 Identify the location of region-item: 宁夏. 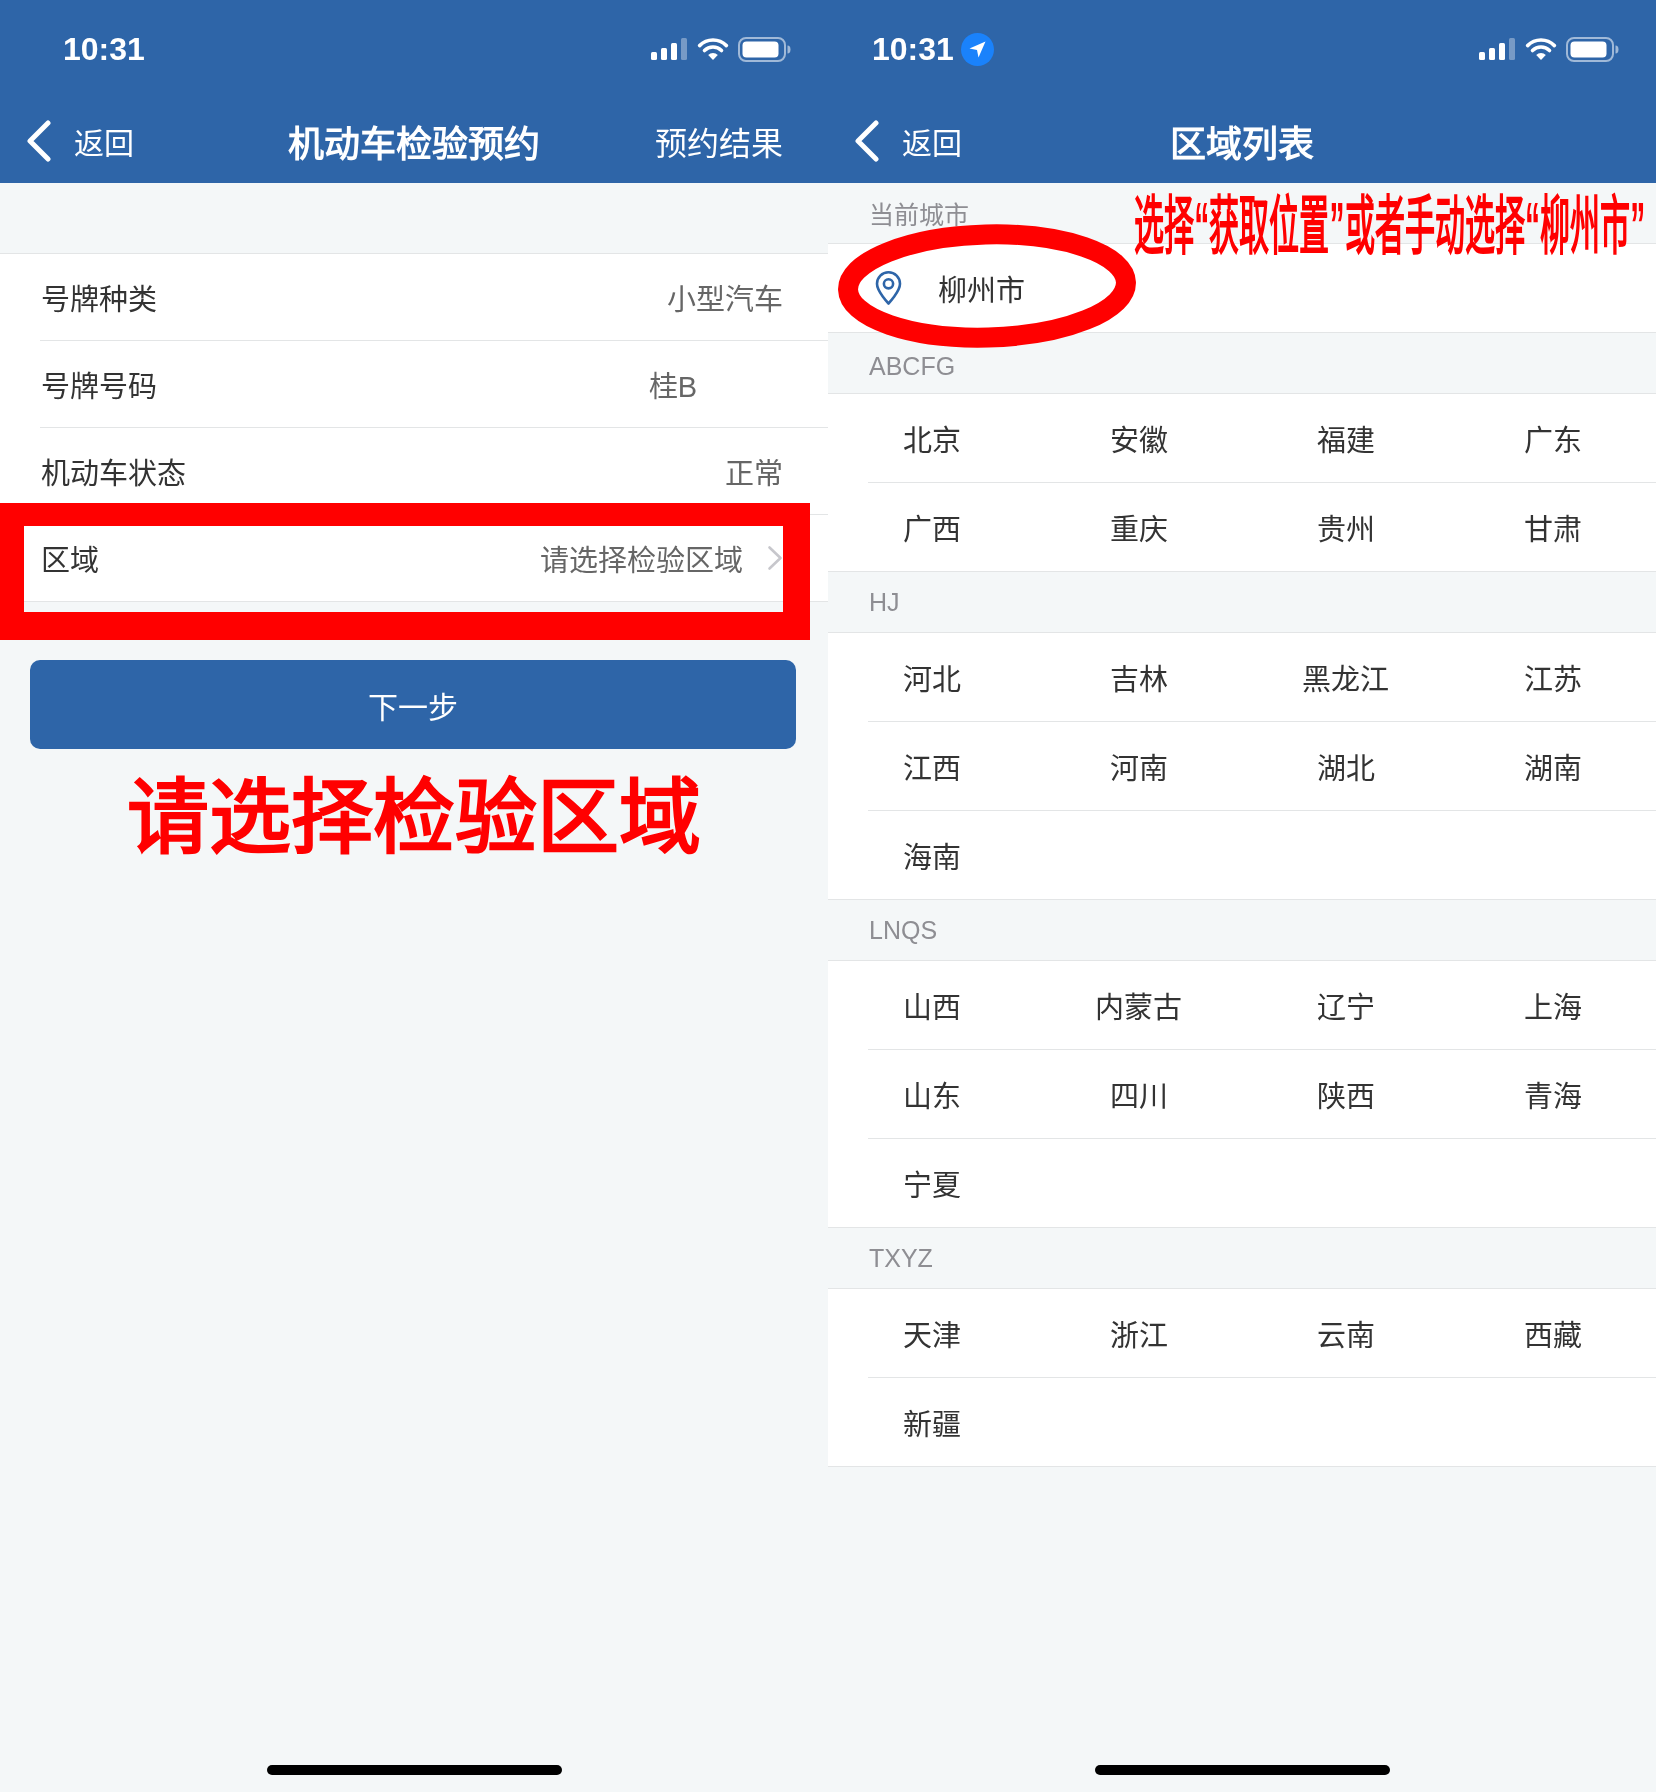
(931, 1183).